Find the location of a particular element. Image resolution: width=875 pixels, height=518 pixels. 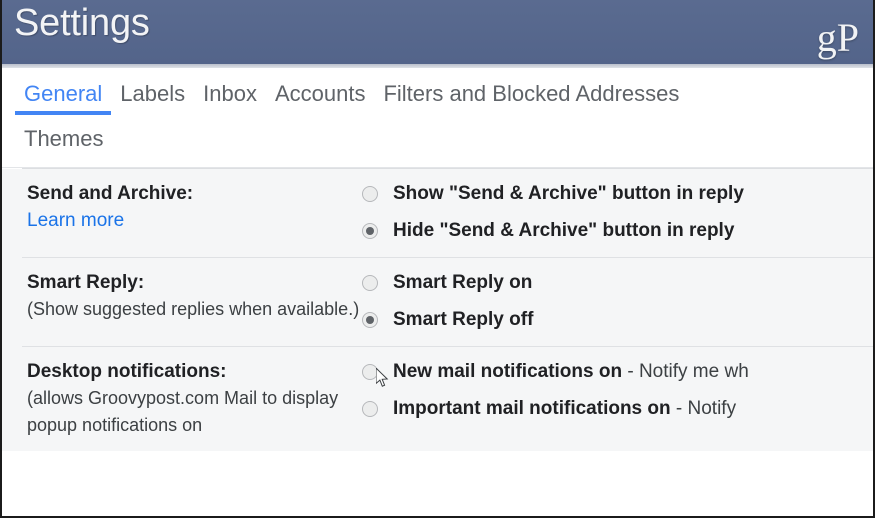

tab-general-label: General is located at coordinates (63, 93).